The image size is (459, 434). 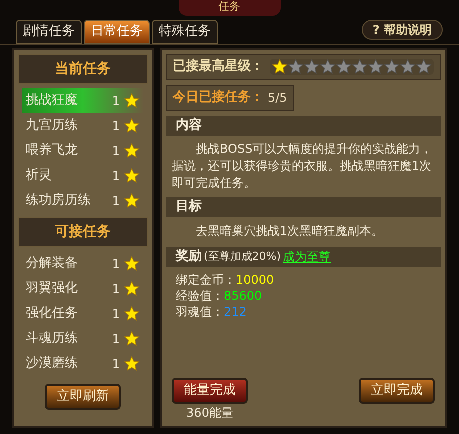 I want to click on section-header: 当前任务, so click(x=83, y=69).